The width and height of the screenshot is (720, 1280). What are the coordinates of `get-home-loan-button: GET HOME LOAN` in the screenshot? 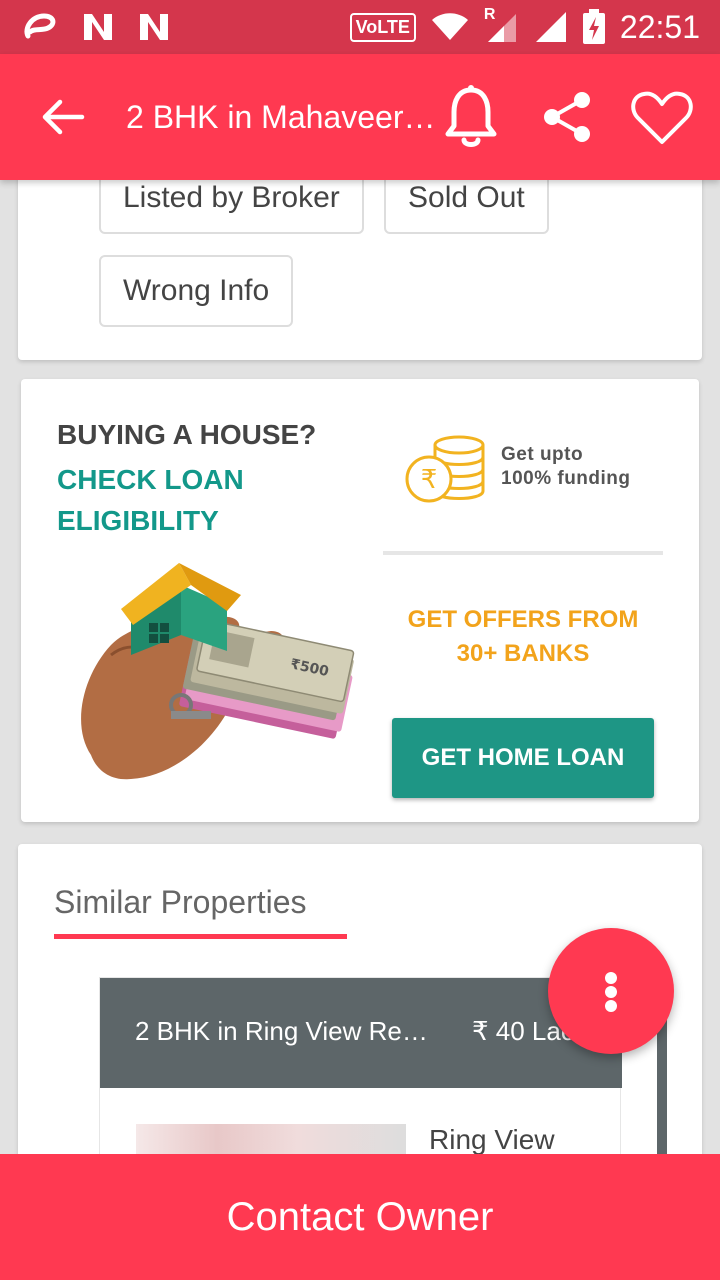 It's located at (523, 758).